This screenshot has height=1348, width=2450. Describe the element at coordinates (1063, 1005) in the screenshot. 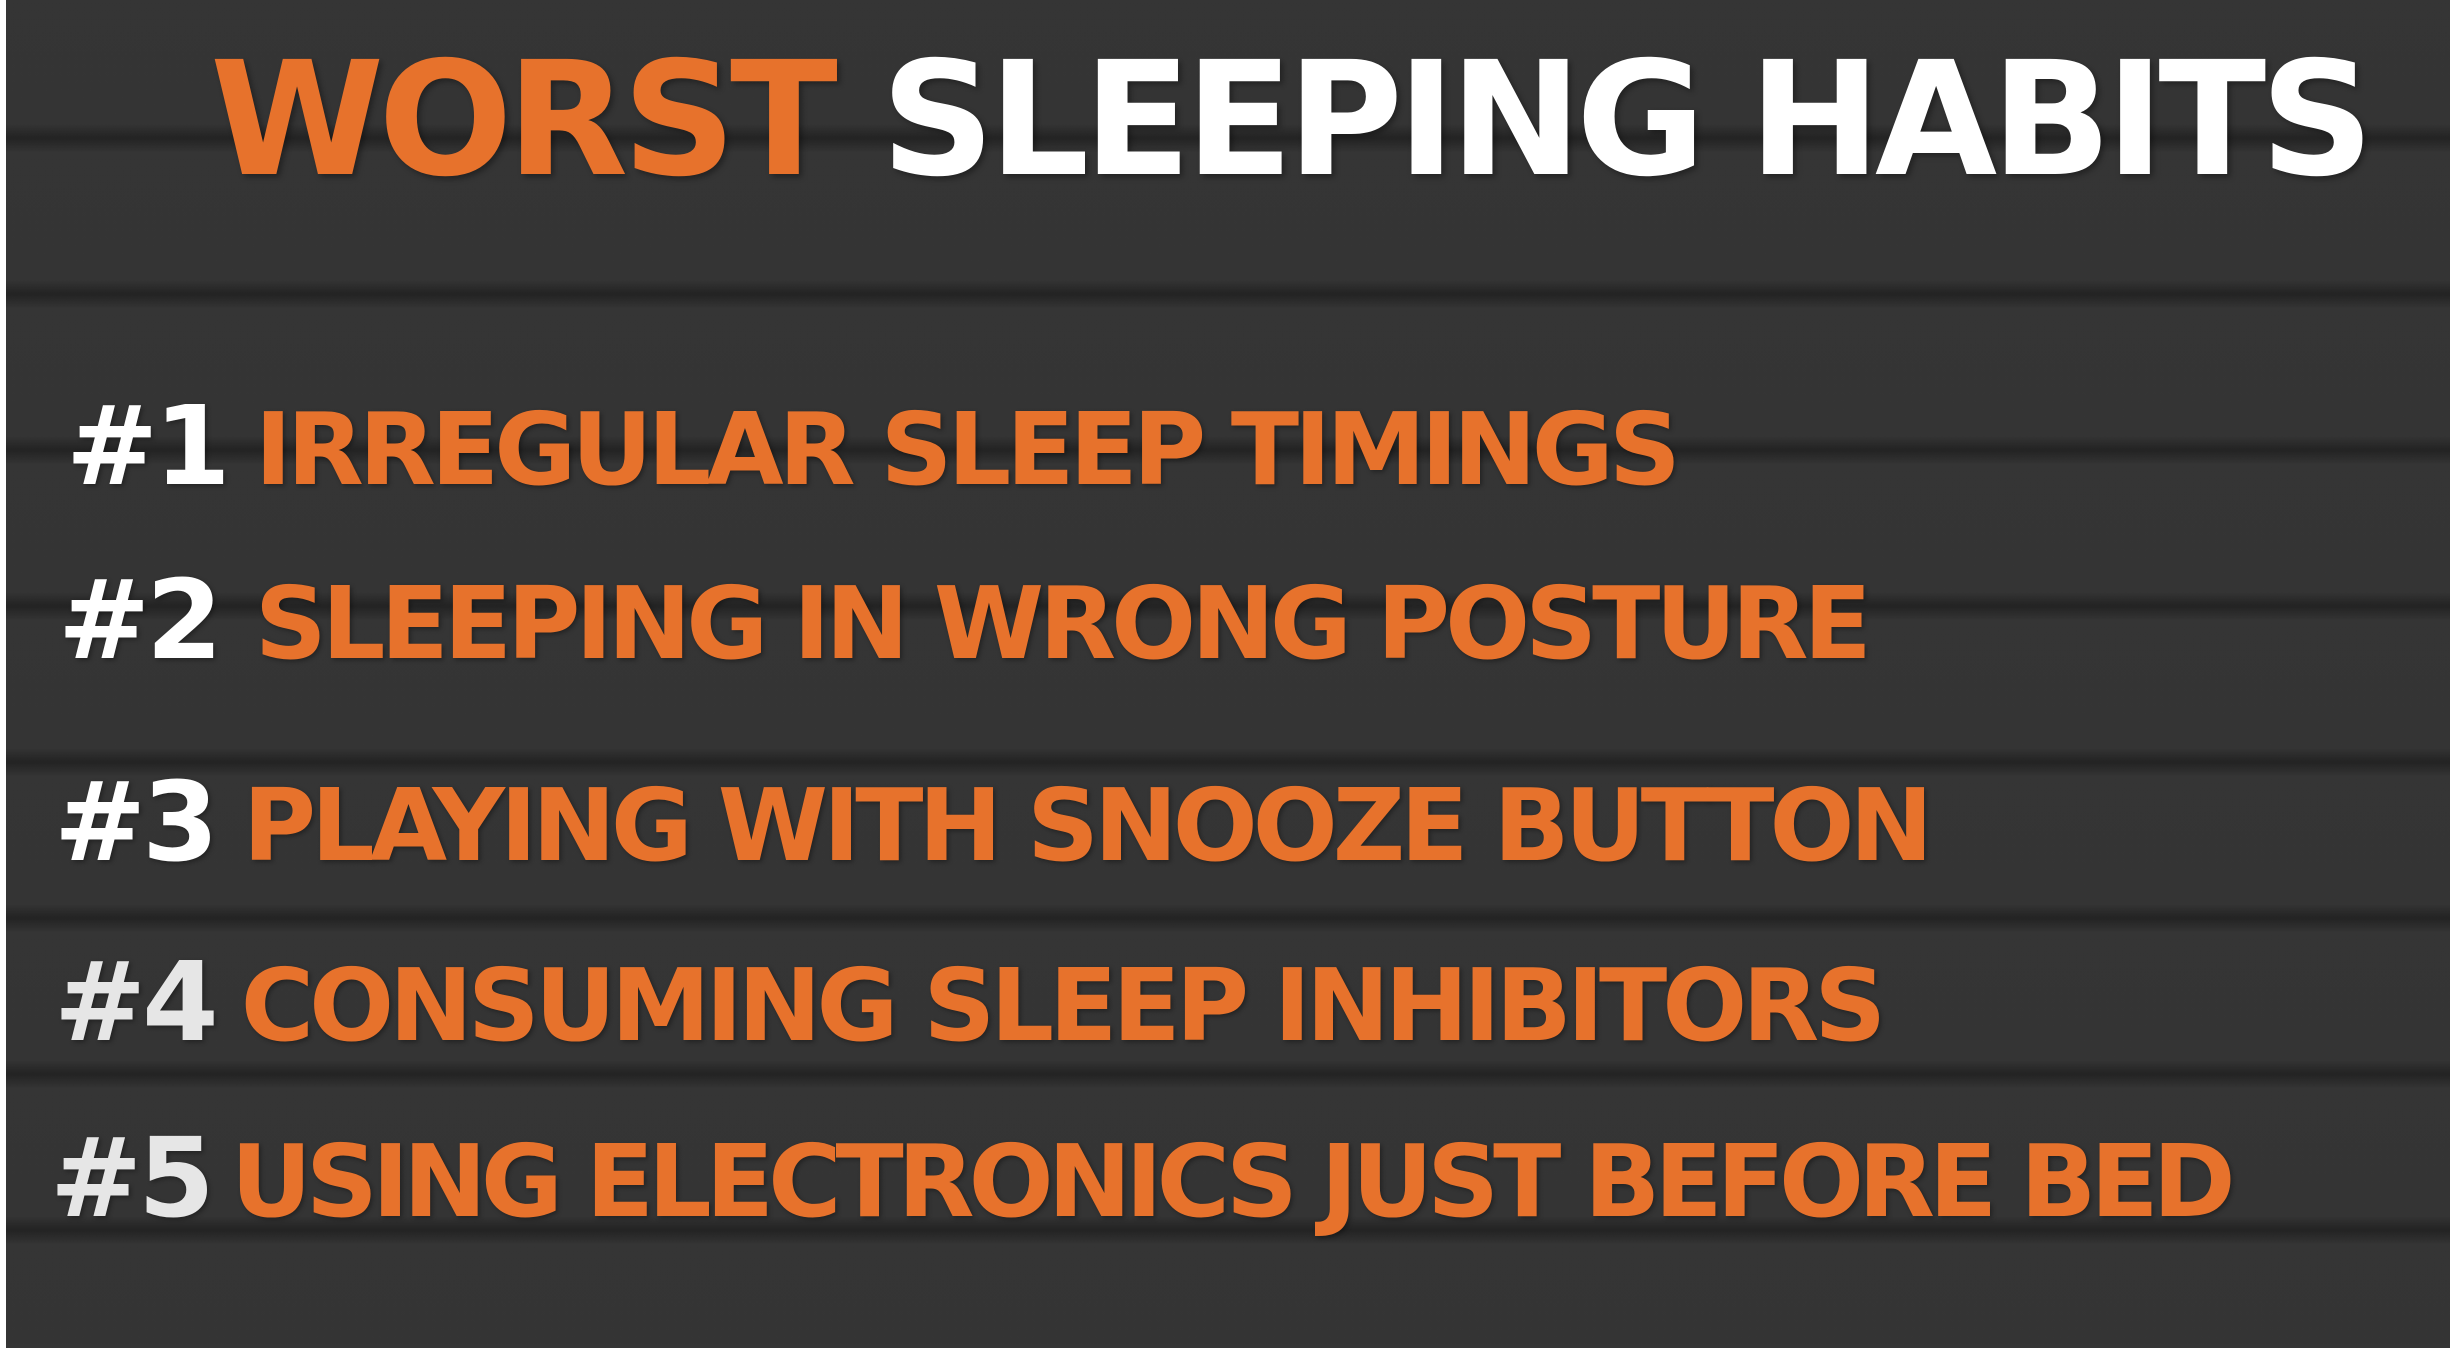

I see `habit-text: CONSUMING SLEEP INHIBITORS` at that location.